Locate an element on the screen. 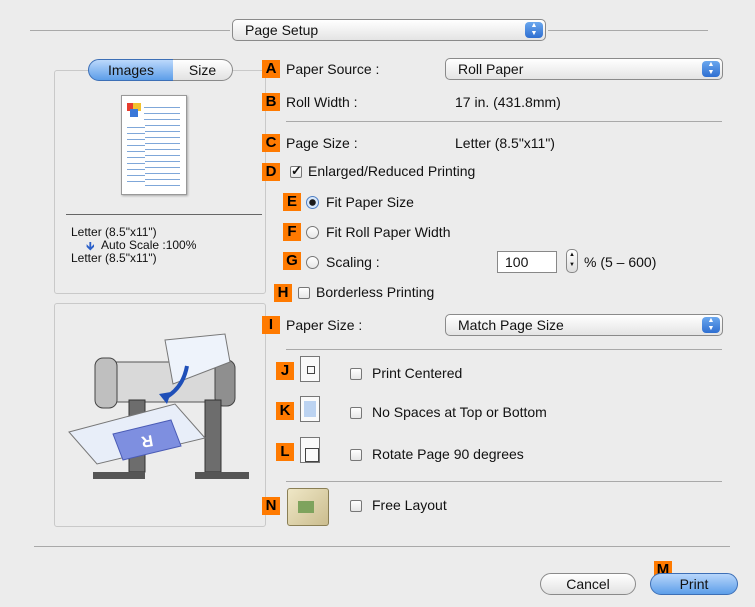 The width and height of the screenshot is (755, 607). no-spaces-label: No Spaces at Top or Bottom is located at coordinates (459, 412).